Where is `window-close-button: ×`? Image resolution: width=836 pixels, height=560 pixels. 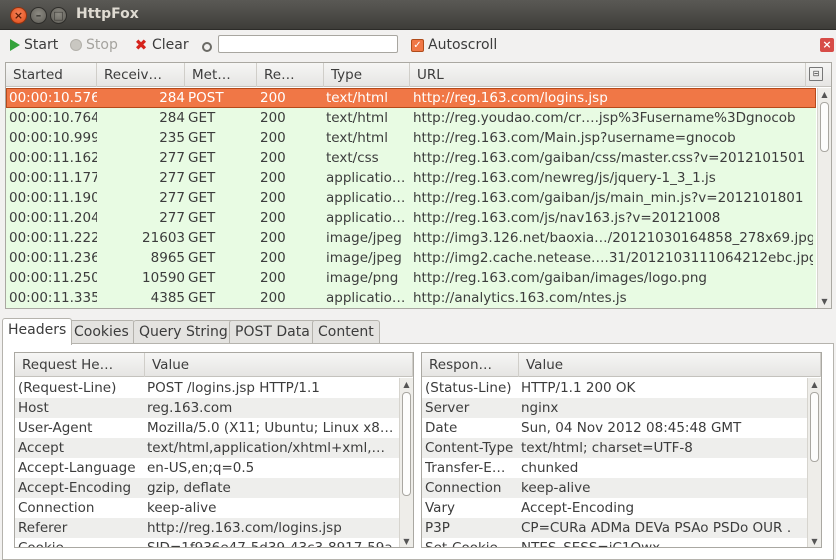
window-close-button: × is located at coordinates (18, 15).